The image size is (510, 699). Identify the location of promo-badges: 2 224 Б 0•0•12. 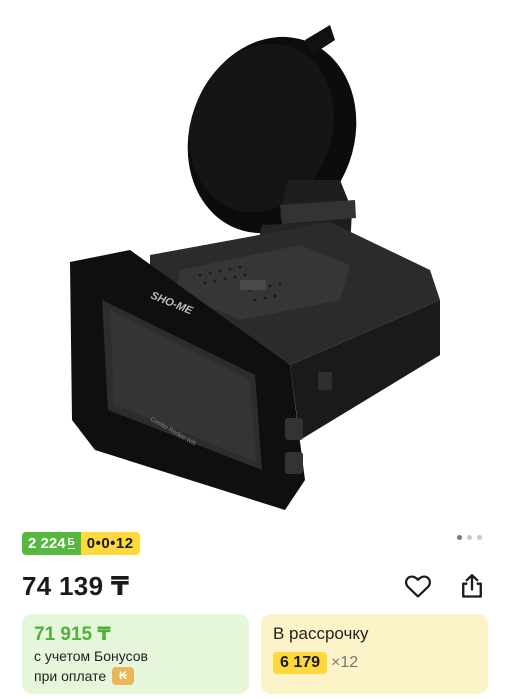
(81, 543).